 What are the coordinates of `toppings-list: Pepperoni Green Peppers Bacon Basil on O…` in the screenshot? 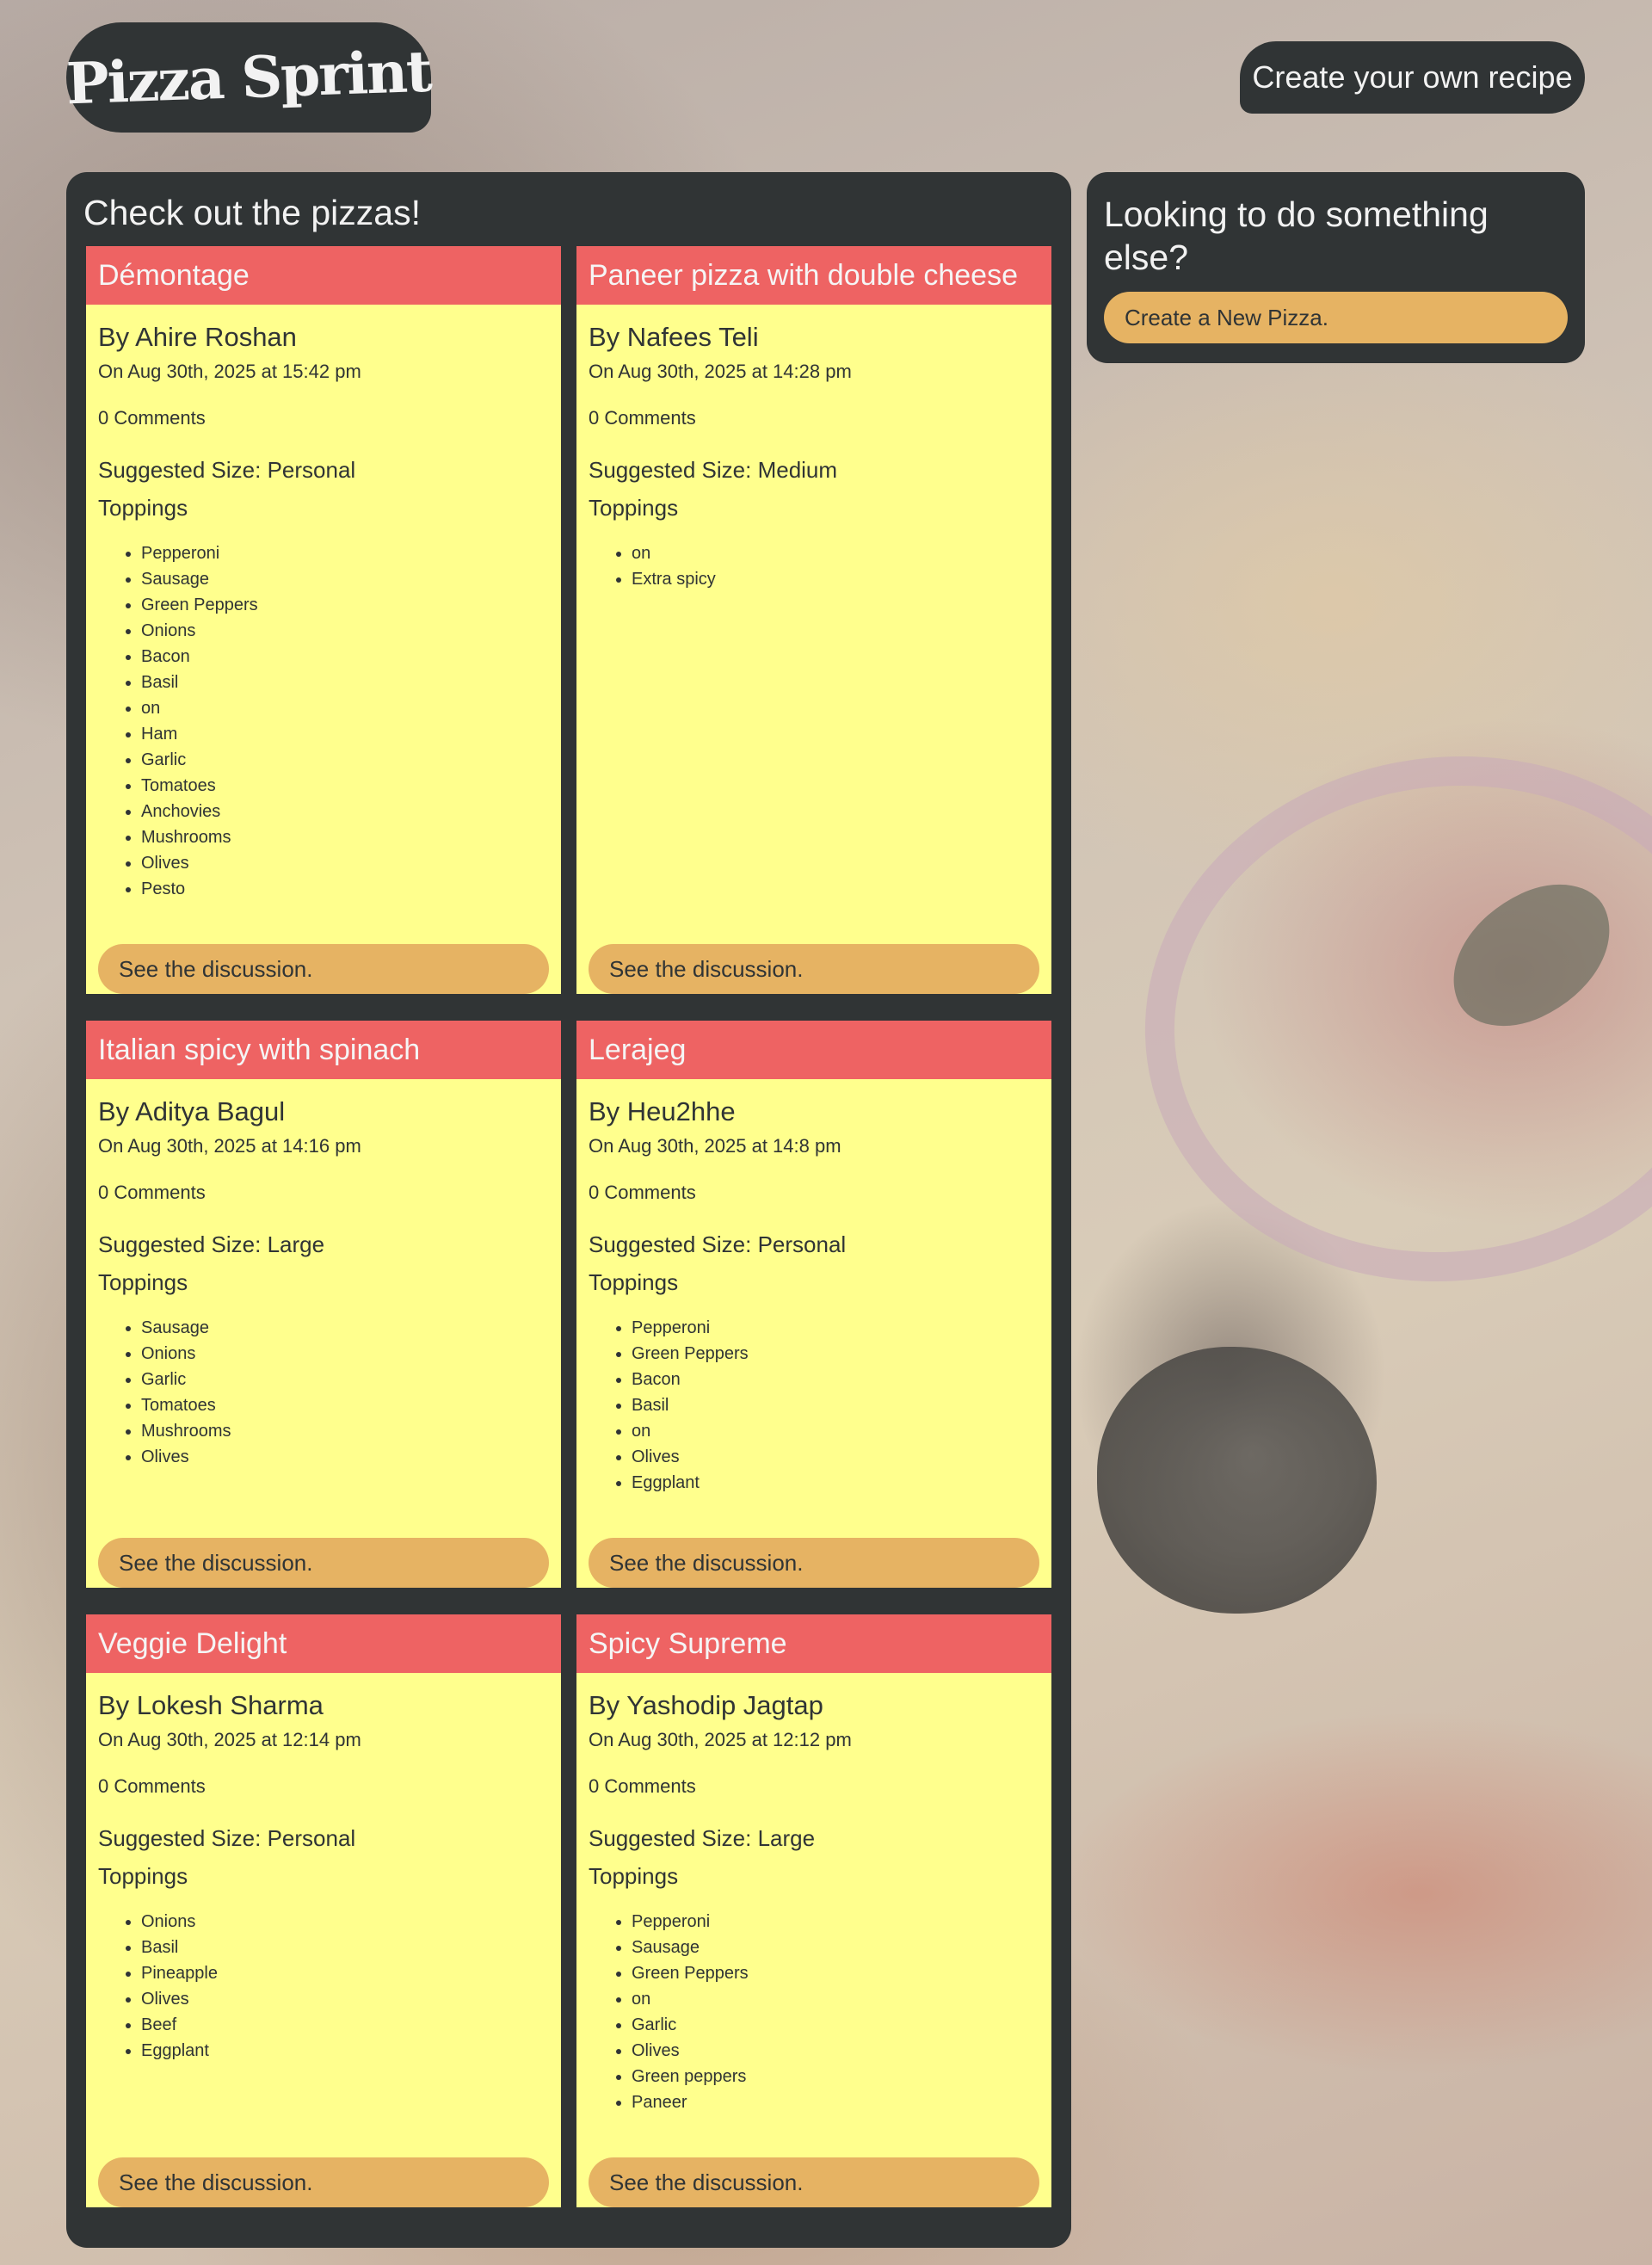 It's located at (814, 1405).